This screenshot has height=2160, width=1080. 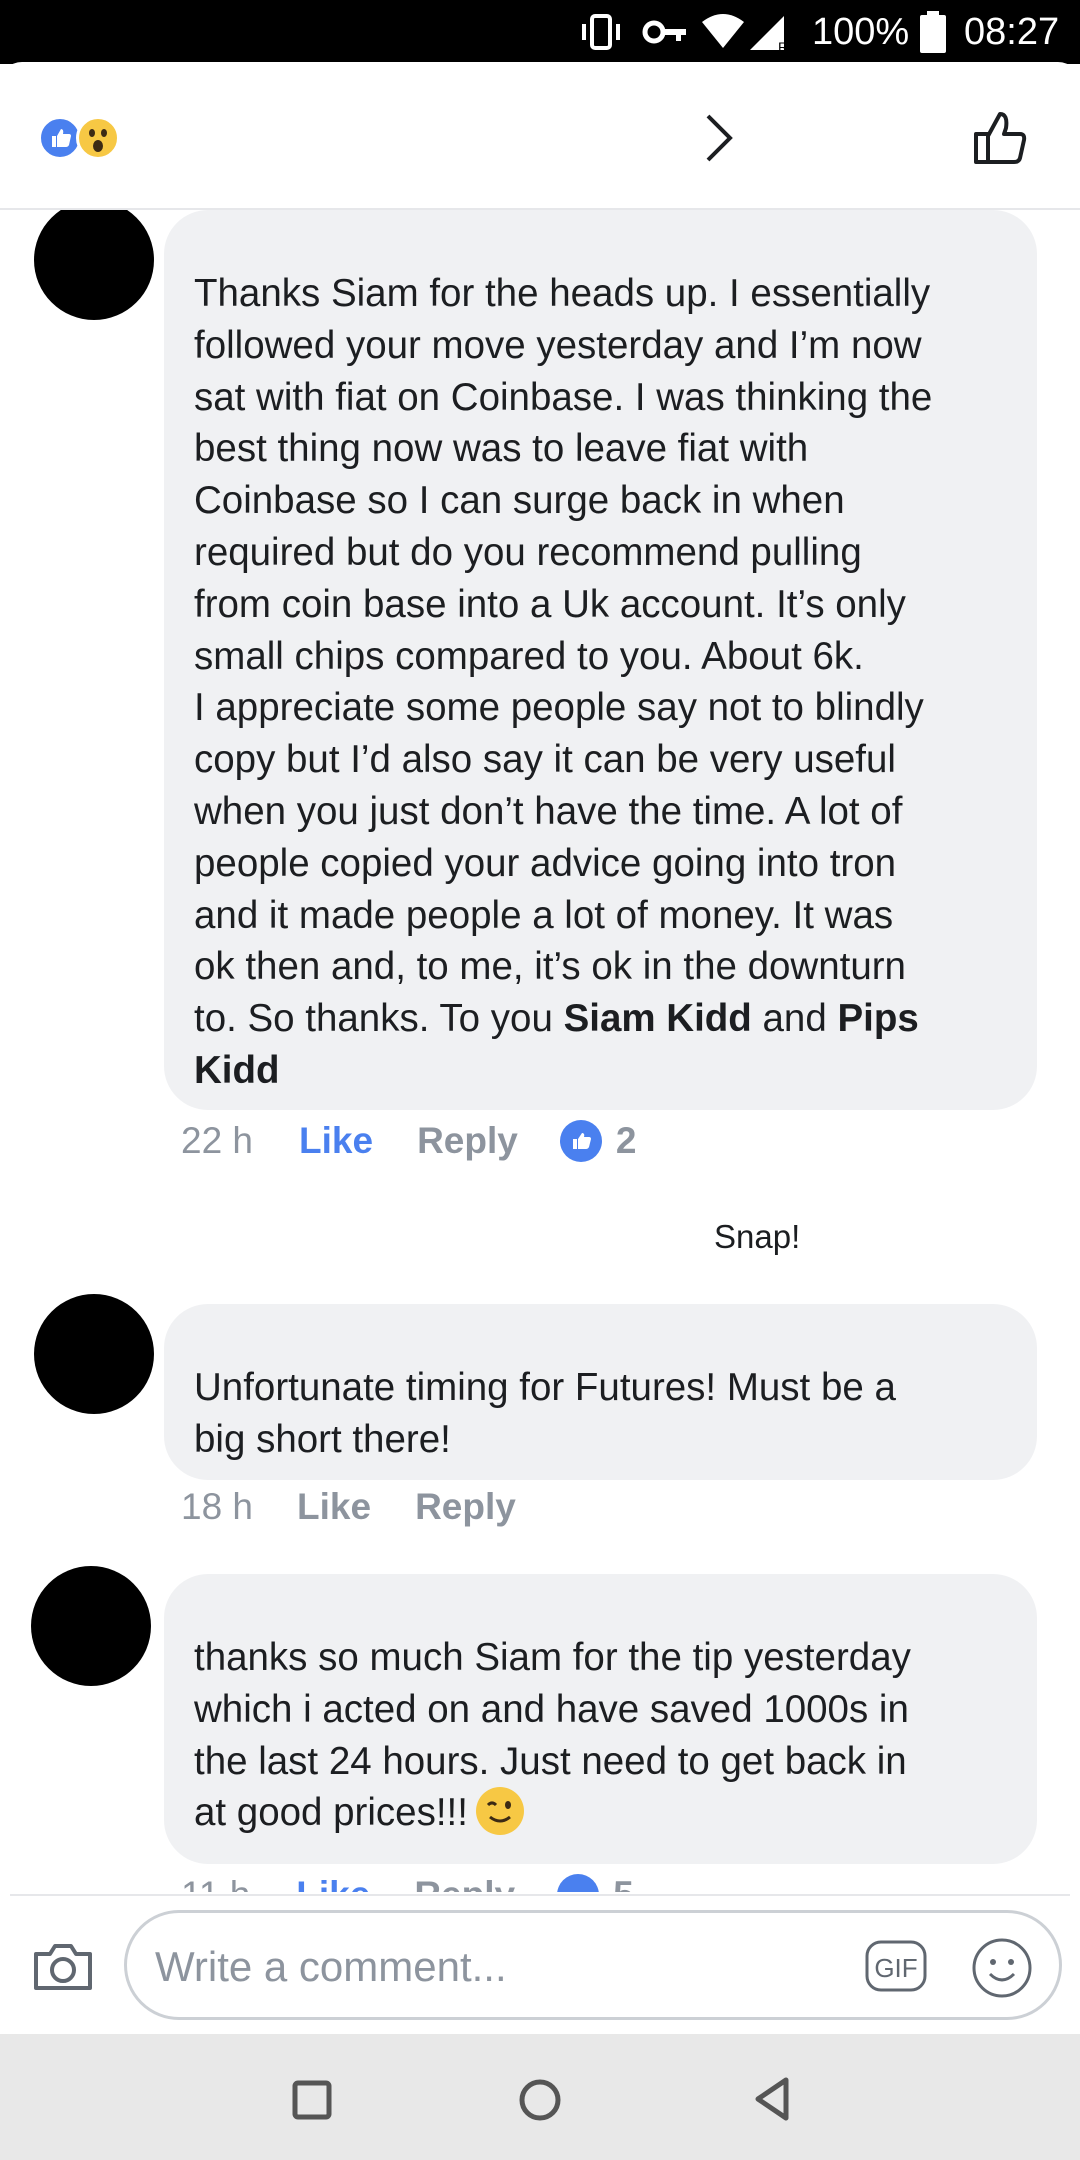 I want to click on comment-text: and, so click(x=794, y=1019).